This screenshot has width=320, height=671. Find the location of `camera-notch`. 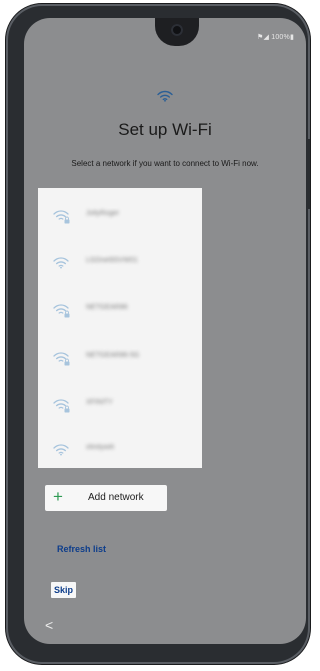

camera-notch is located at coordinates (177, 32).